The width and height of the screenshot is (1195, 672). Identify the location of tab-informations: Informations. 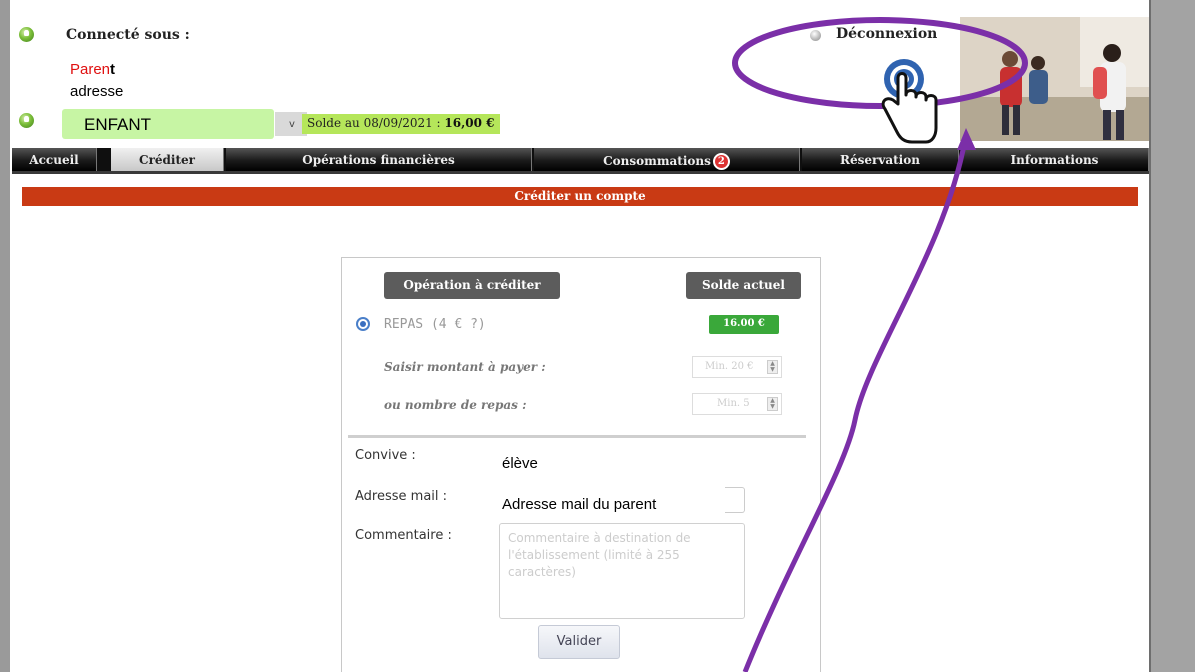
(1055, 159).